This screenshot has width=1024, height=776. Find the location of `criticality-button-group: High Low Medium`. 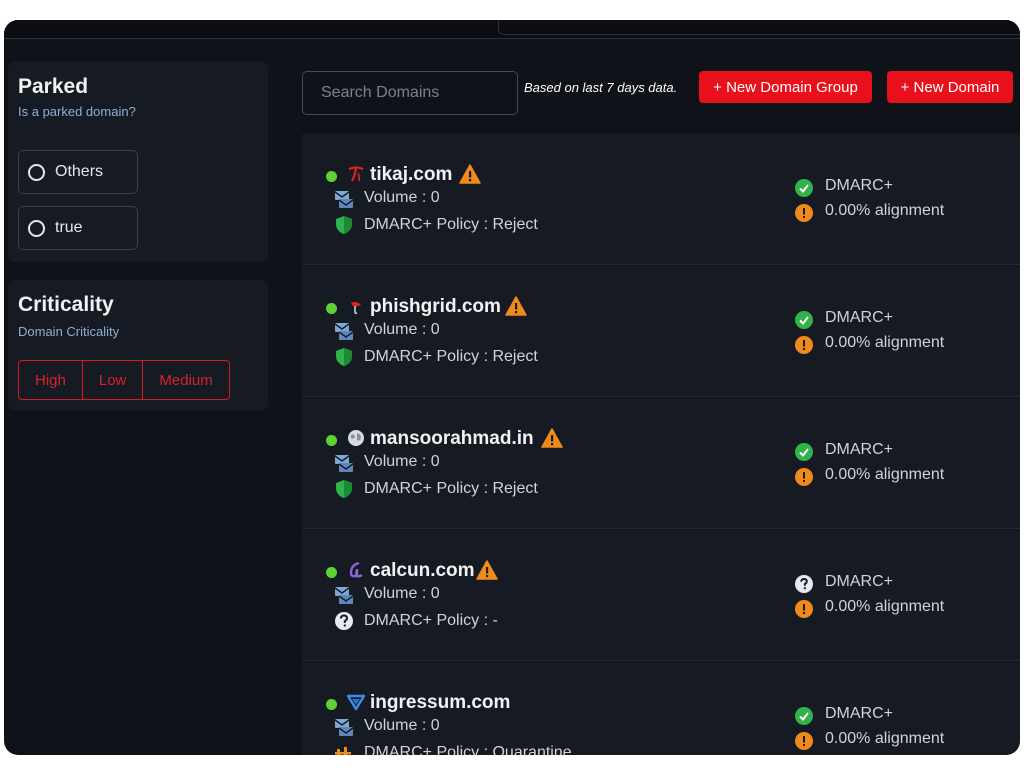

criticality-button-group: High Low Medium is located at coordinates (124, 380).